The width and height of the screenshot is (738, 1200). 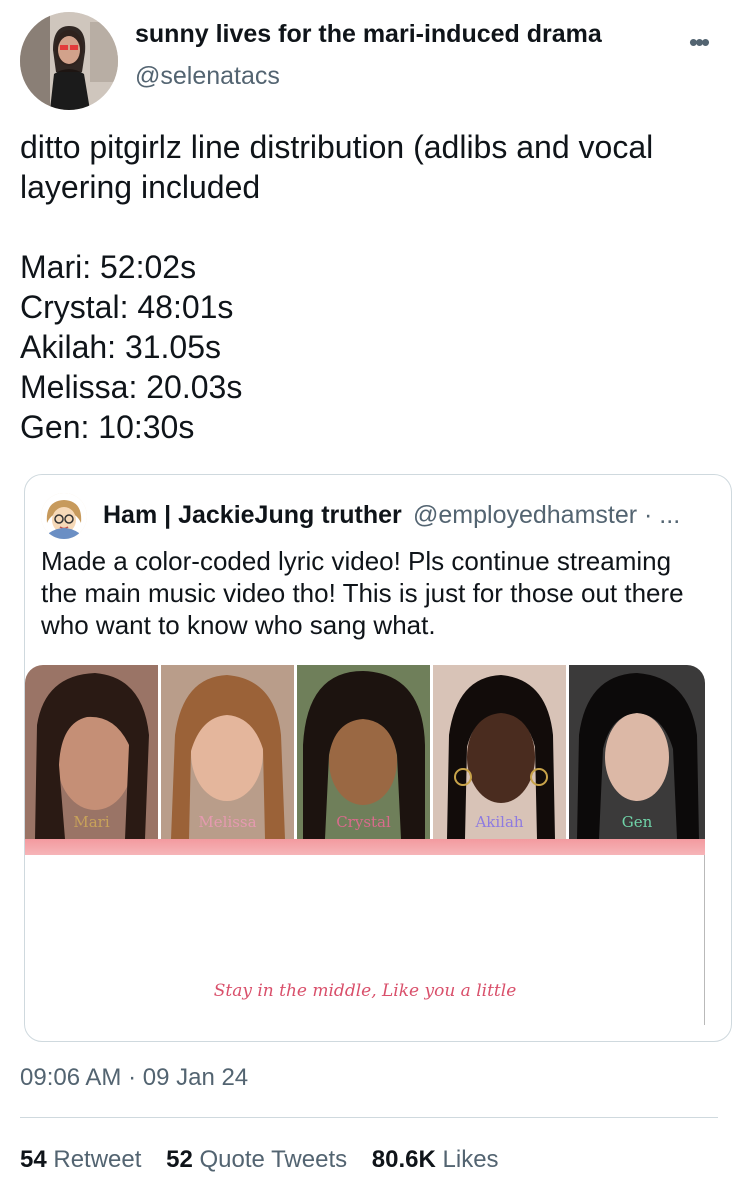 I want to click on color-strip, so click(x=365, y=847).